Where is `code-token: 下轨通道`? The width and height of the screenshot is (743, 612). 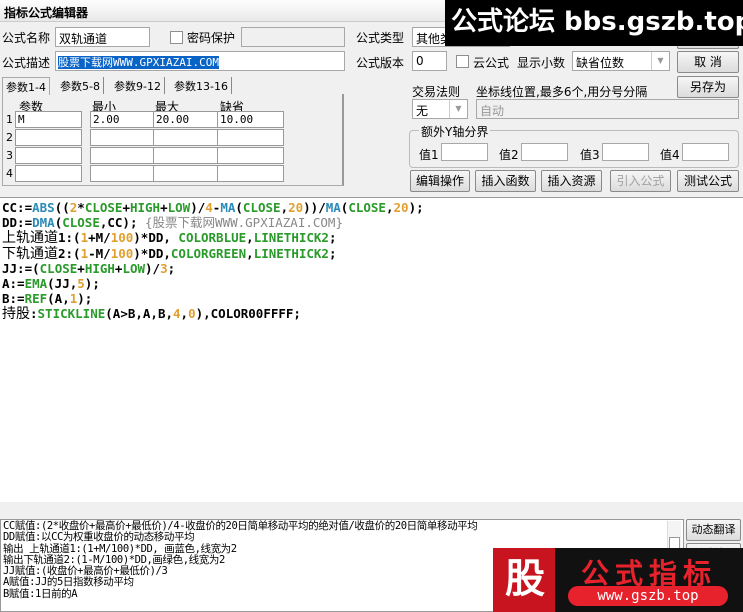
code-token: 下轨通道 is located at coordinates (30, 253).